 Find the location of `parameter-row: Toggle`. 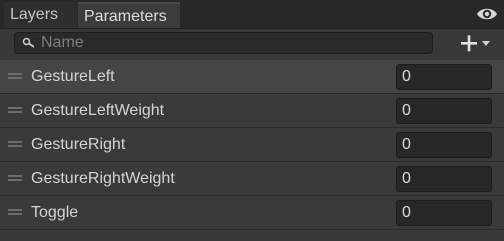

parameter-row: Toggle is located at coordinates (252, 213).